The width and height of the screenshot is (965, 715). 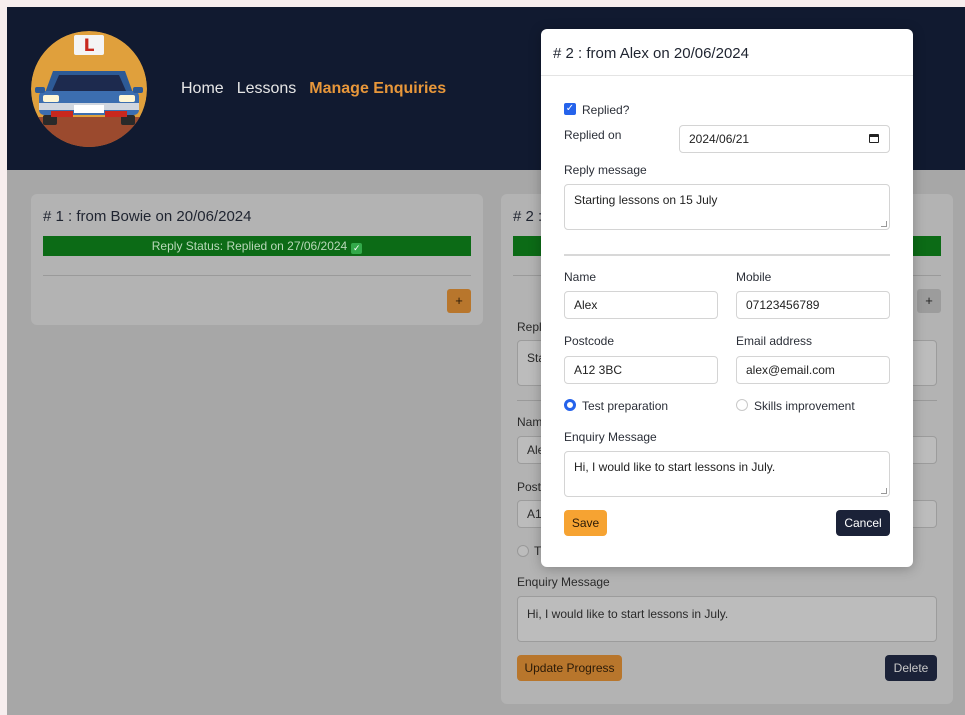 What do you see at coordinates (529, 487) in the screenshot?
I see `postcode-label-fragment: Post` at bounding box center [529, 487].